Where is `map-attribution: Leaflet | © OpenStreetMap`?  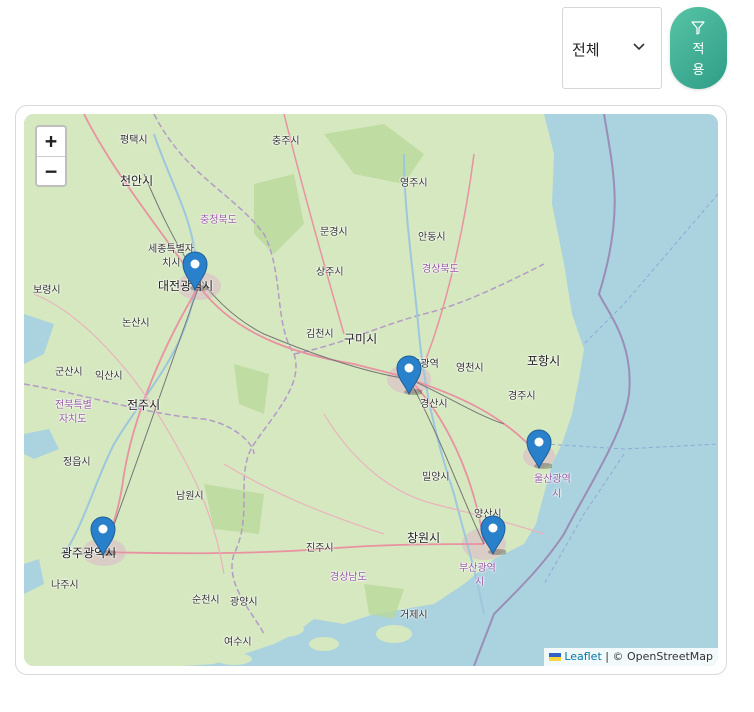
map-attribution: Leaflet | © OpenStreetMap is located at coordinates (631, 657).